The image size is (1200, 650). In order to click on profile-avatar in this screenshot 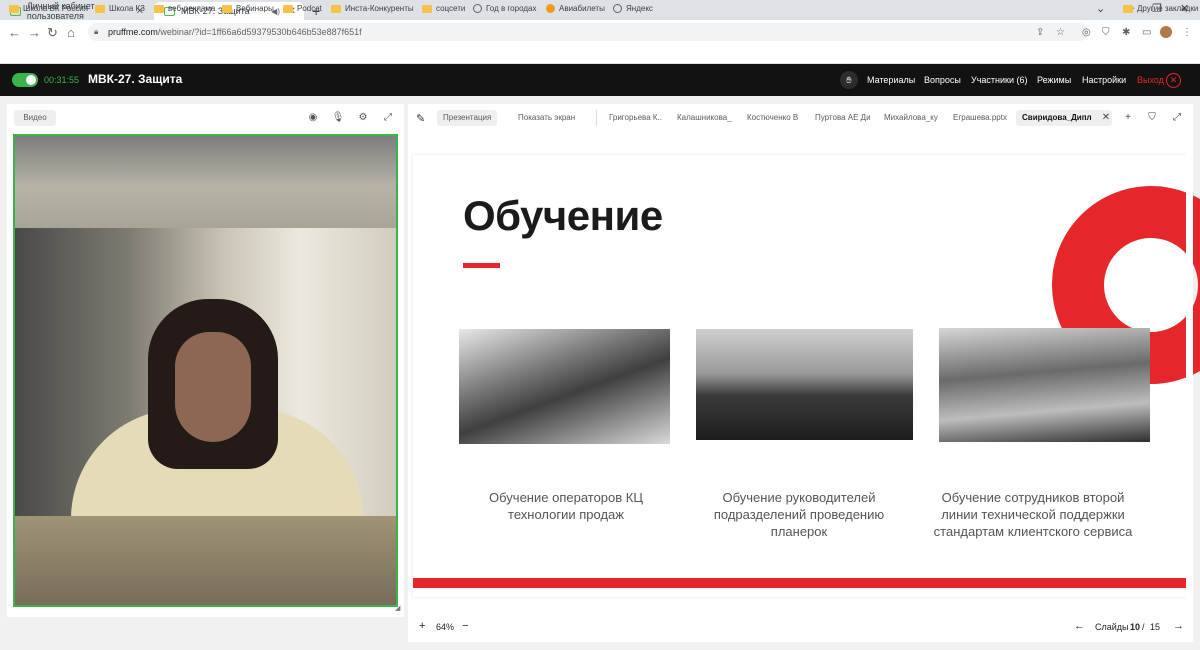, I will do `click(1166, 32)`.